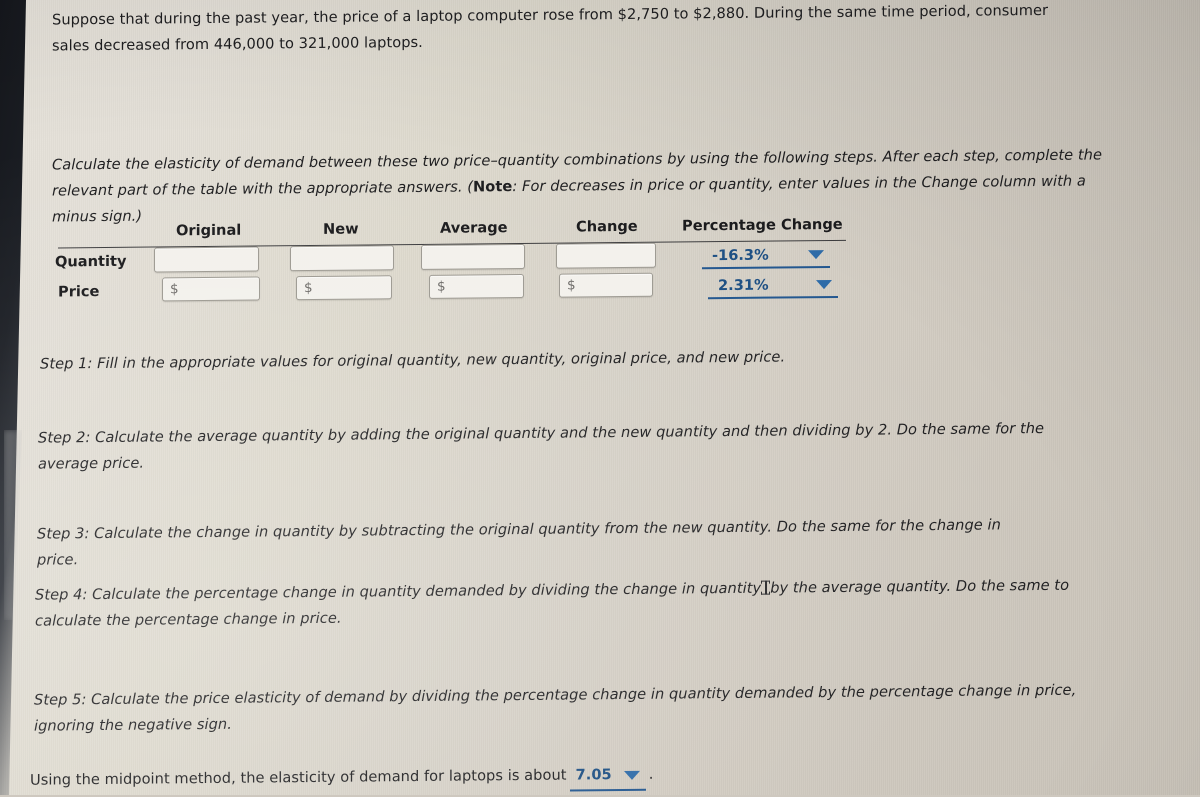 This screenshot has width=1200, height=797. What do you see at coordinates (342, 258) in the screenshot?
I see `quantity-new-input` at bounding box center [342, 258].